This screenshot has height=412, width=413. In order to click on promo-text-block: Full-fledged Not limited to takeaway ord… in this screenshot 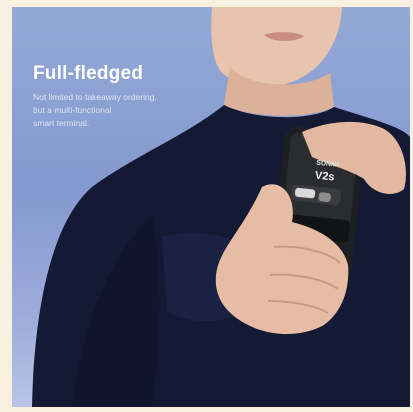, I will do `click(133, 96)`.